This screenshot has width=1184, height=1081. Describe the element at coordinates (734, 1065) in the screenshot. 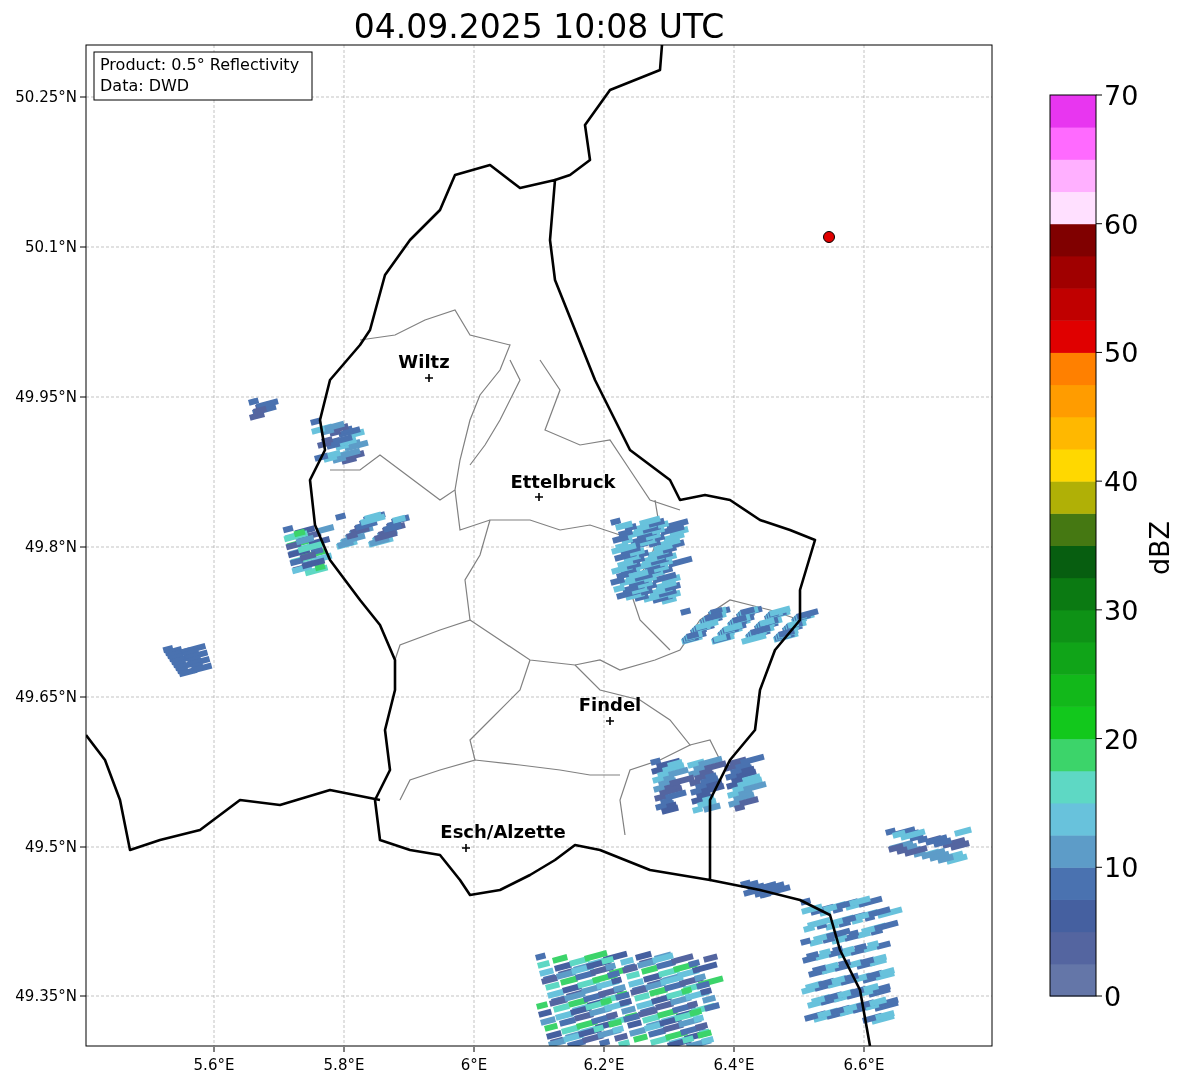

I see `axis-tick-label: 6.4°E` at that location.